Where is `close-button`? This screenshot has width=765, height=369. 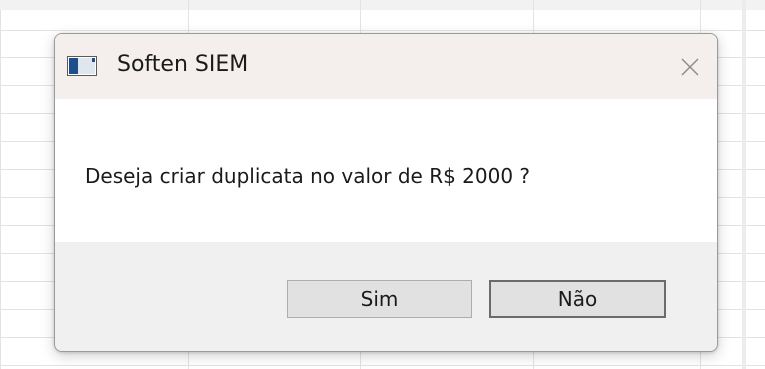
close-button is located at coordinates (690, 67).